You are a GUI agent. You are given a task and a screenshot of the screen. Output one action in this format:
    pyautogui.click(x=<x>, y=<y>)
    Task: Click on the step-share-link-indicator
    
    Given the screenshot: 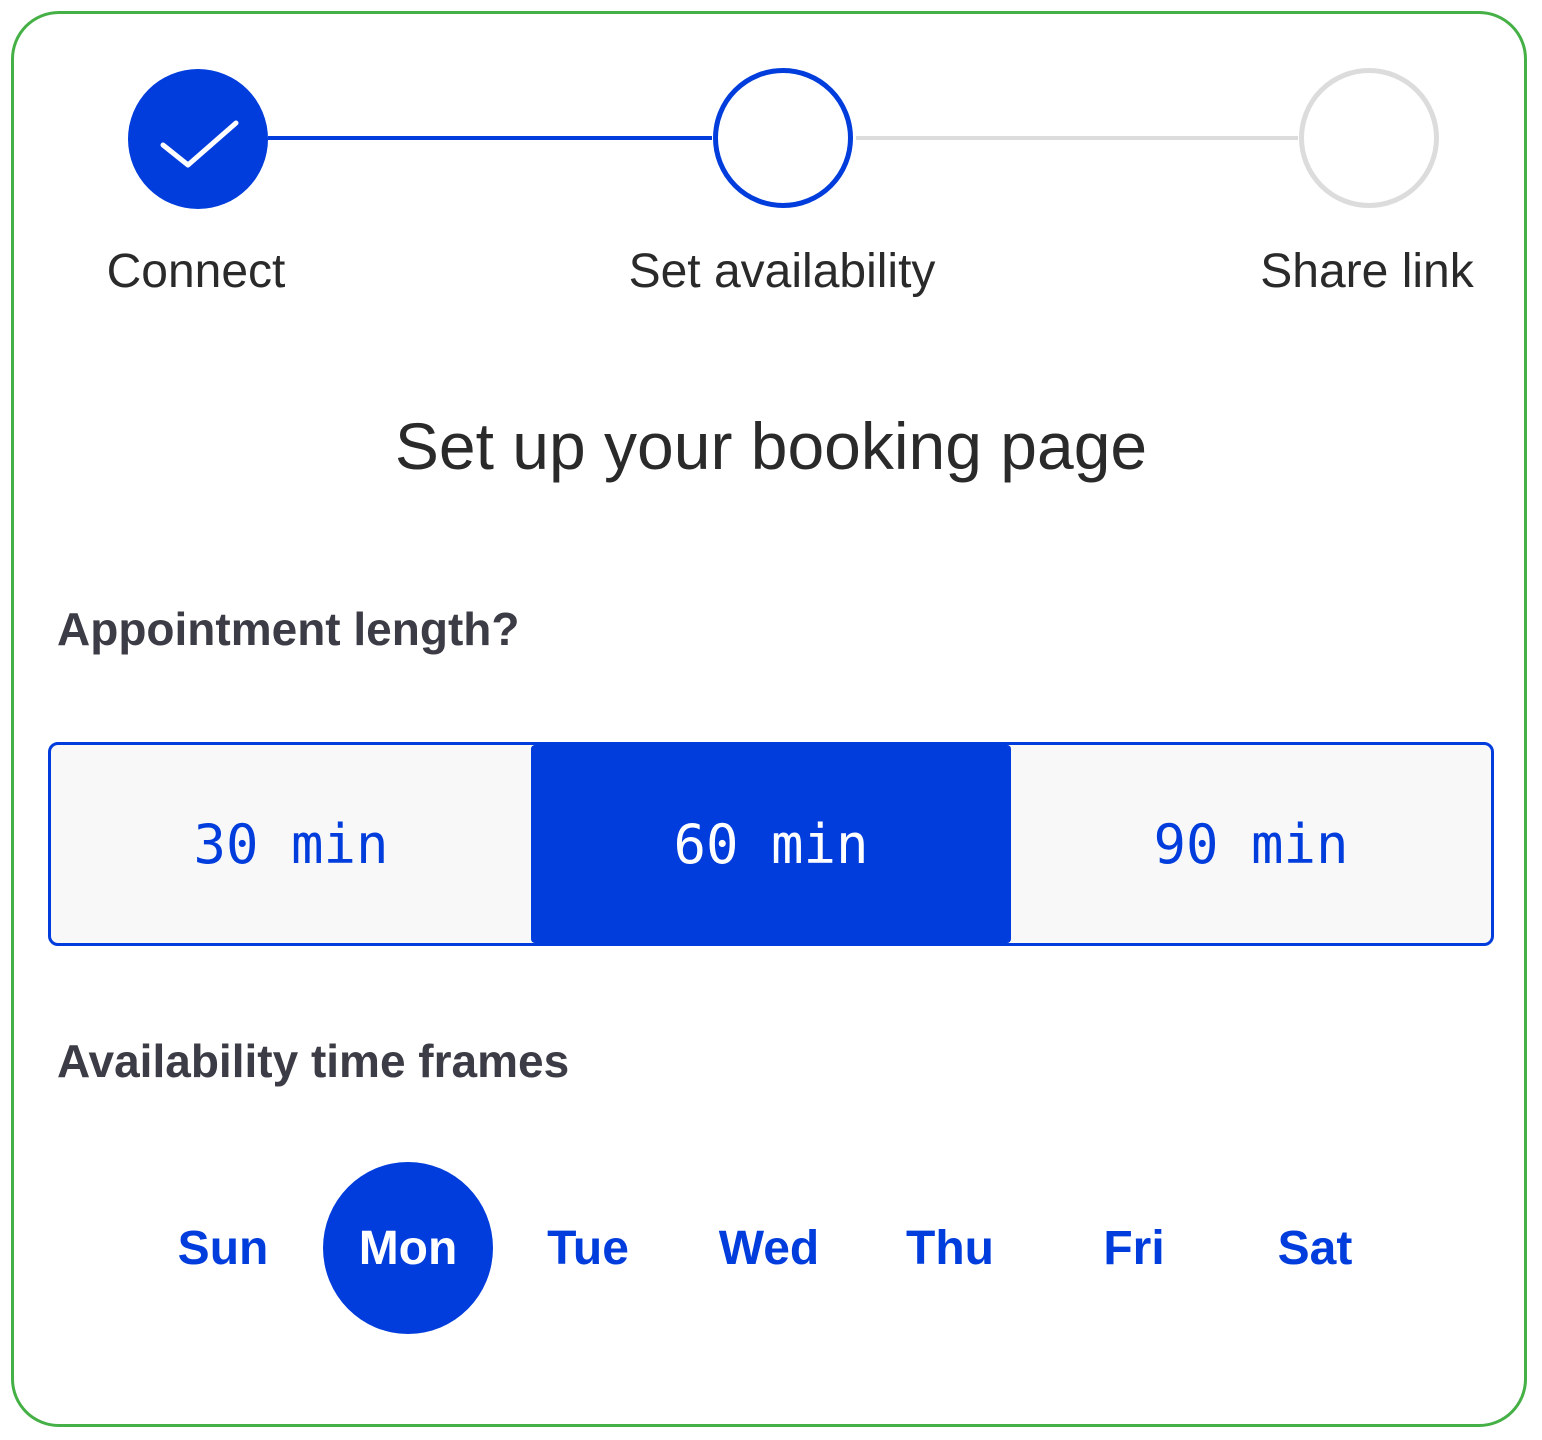 What is the action you would take?
    pyautogui.click(x=1369, y=138)
    